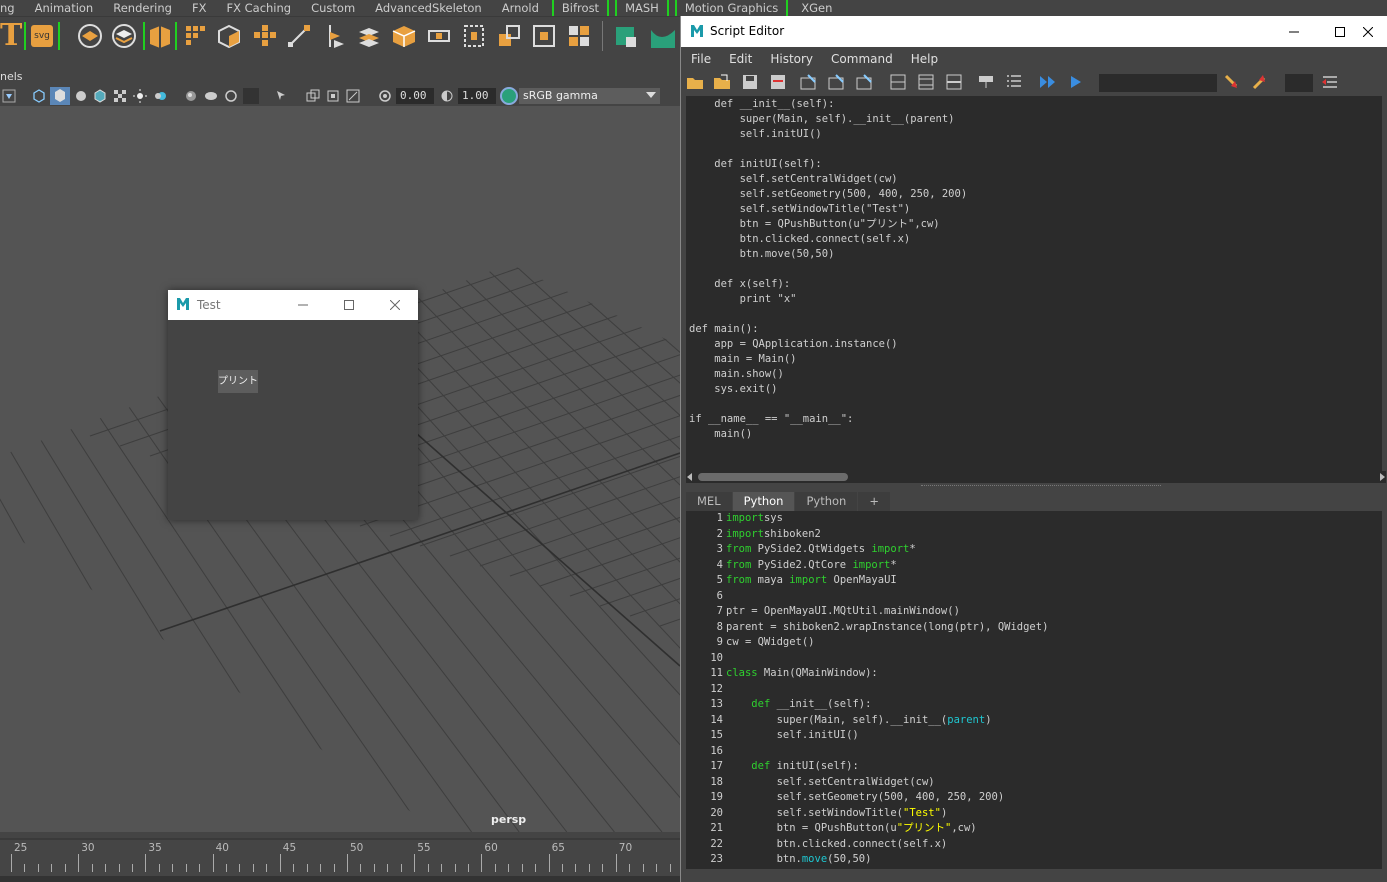  What do you see at coordinates (689, 477) in the screenshot?
I see `scroll-left-icon` at bounding box center [689, 477].